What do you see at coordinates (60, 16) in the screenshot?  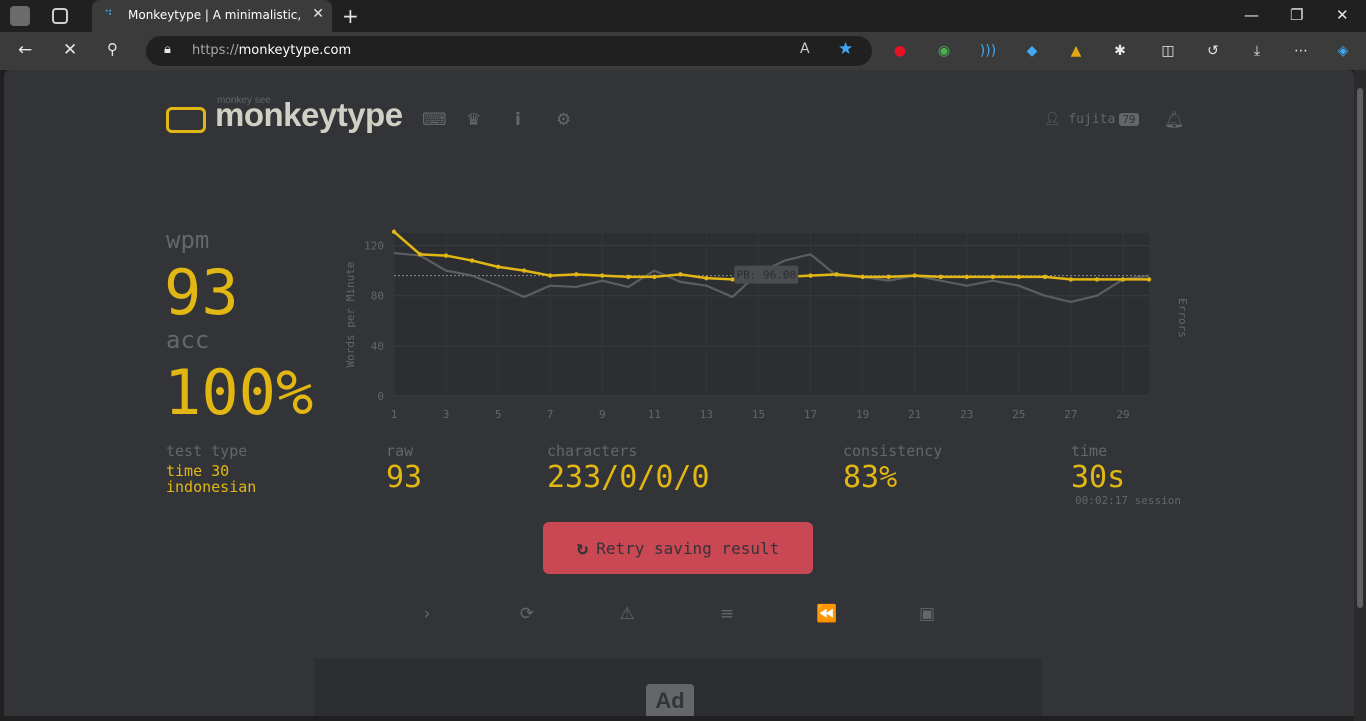 I see `workspaces-icon` at bounding box center [60, 16].